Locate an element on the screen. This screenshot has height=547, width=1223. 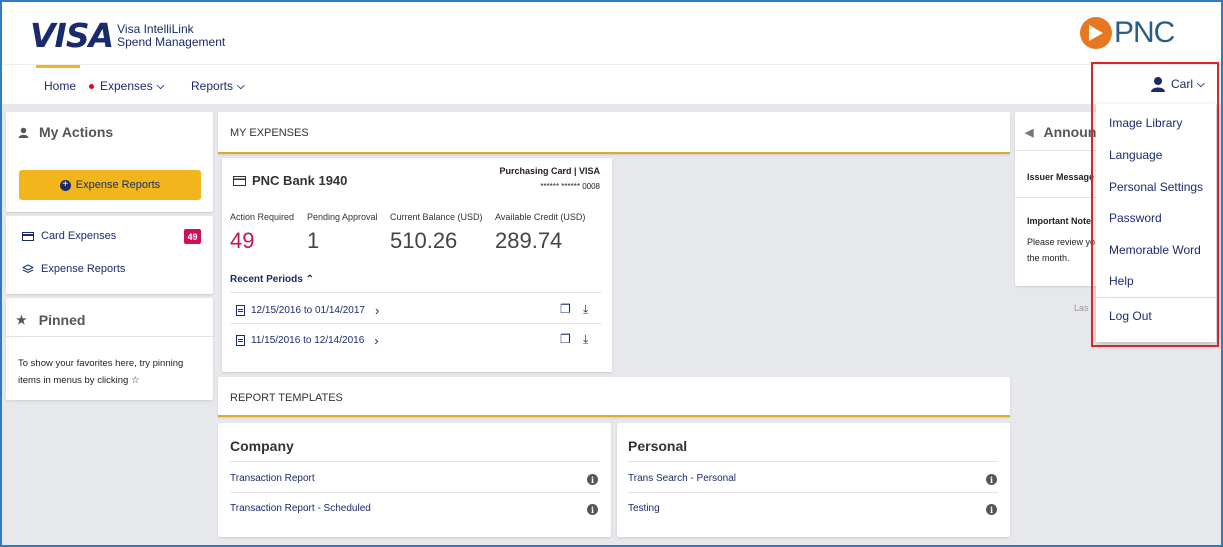
sidebar-item-card-expenses: Card Expenses is located at coordinates (69, 236).